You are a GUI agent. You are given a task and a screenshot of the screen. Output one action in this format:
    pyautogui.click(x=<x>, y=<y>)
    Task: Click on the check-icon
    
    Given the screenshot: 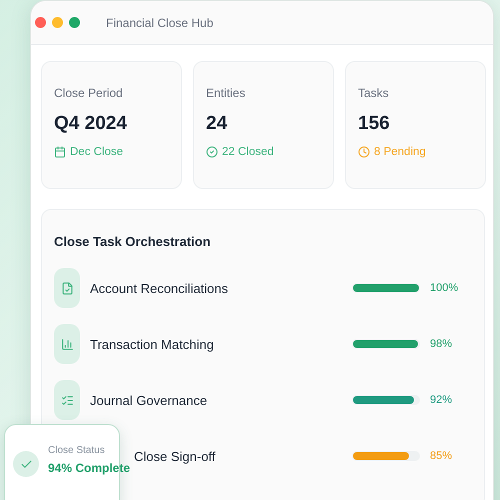 What is the action you would take?
    pyautogui.click(x=26, y=464)
    